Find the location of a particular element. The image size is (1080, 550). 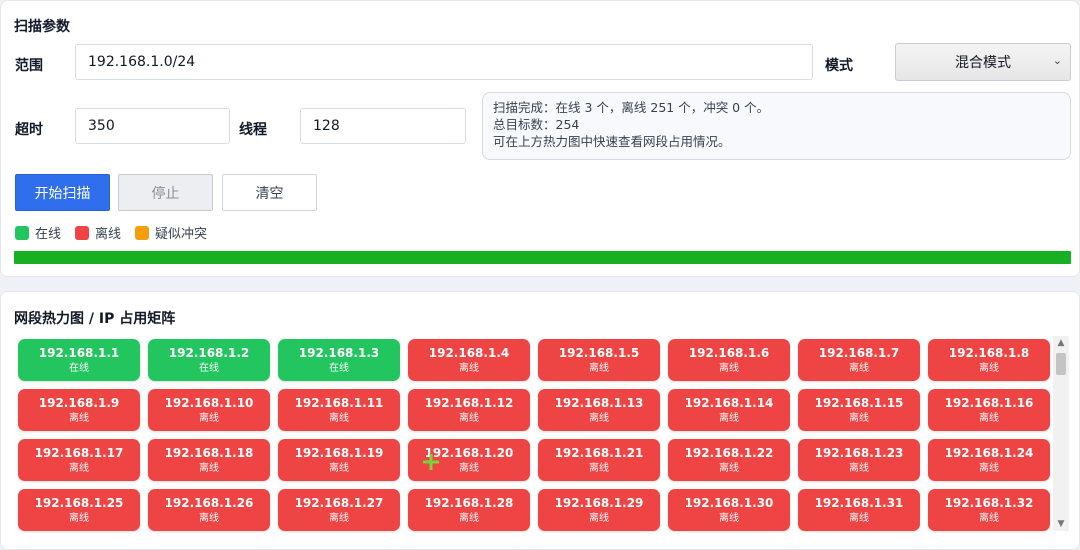

scrollbar-thumb is located at coordinates (1061, 364).